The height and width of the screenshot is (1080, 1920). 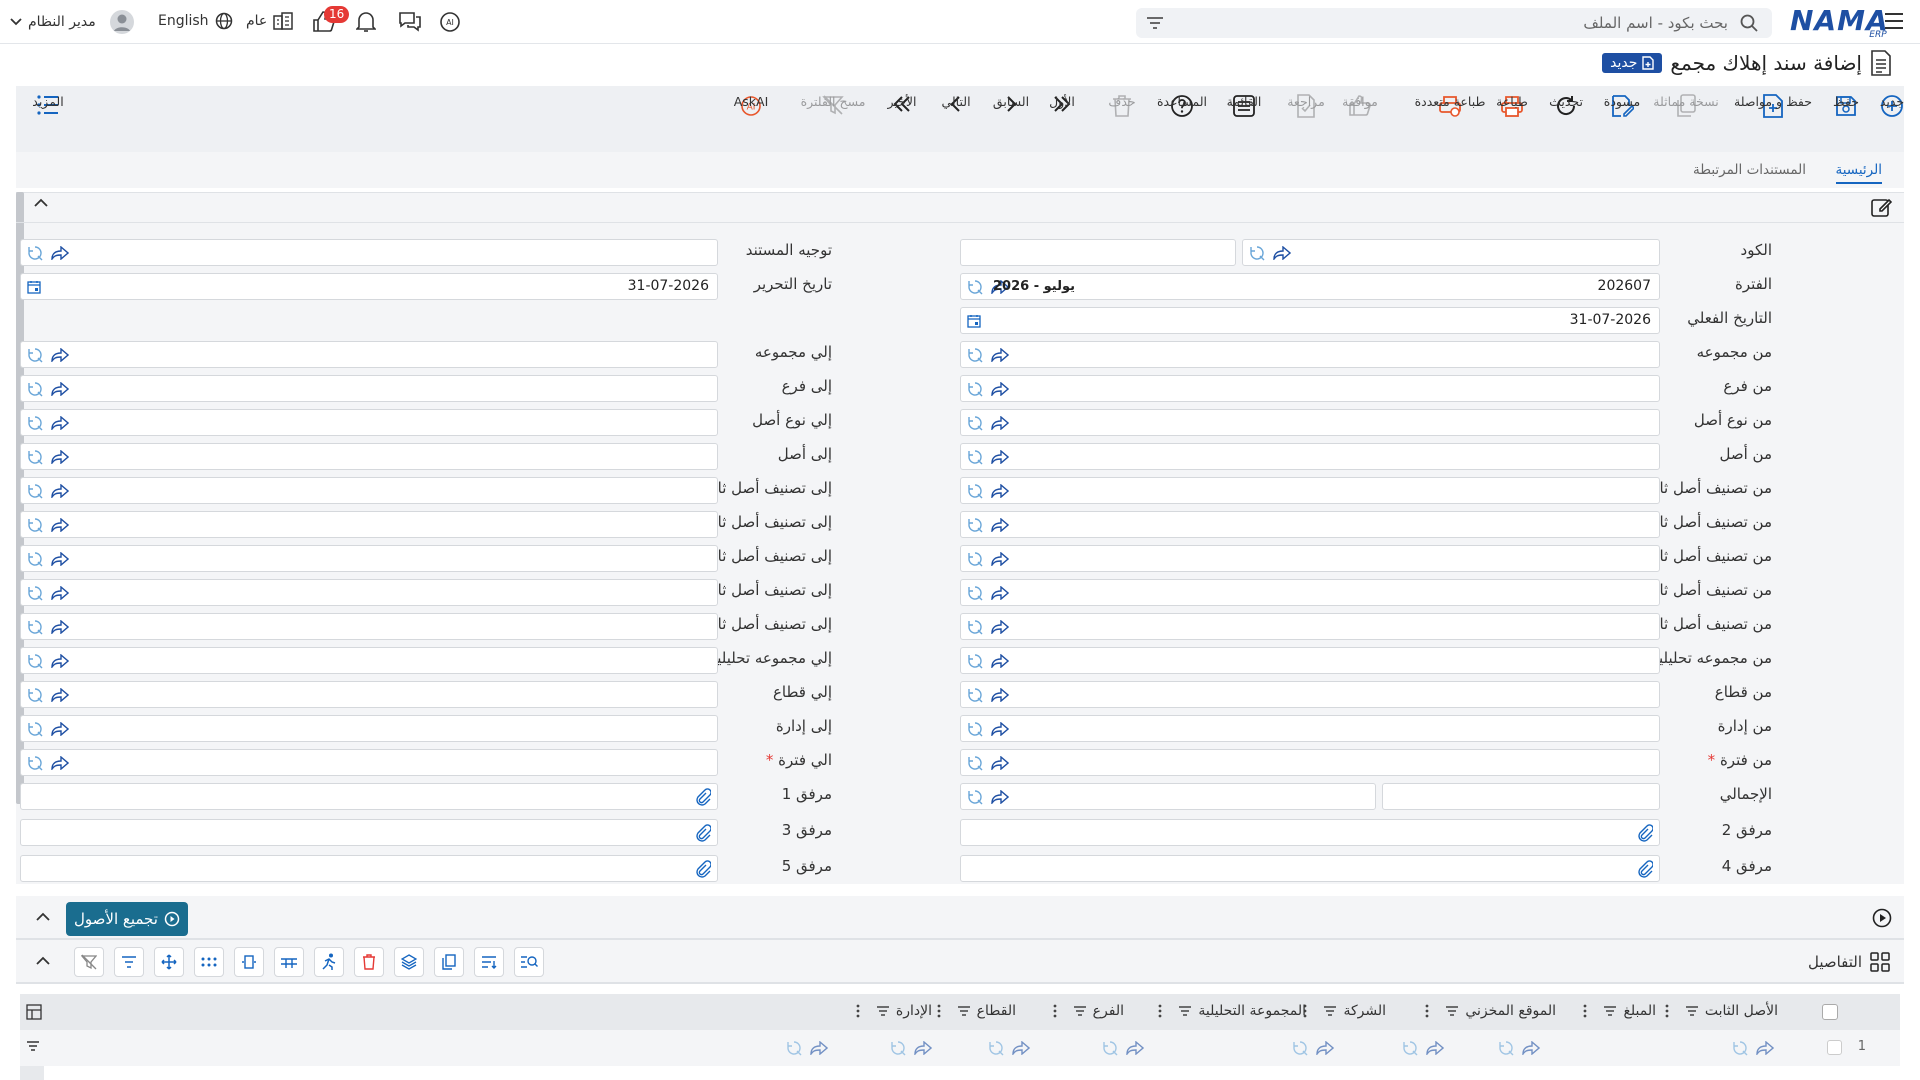 I want to click on edit-date-field: 31-07-2026, so click(x=369, y=286).